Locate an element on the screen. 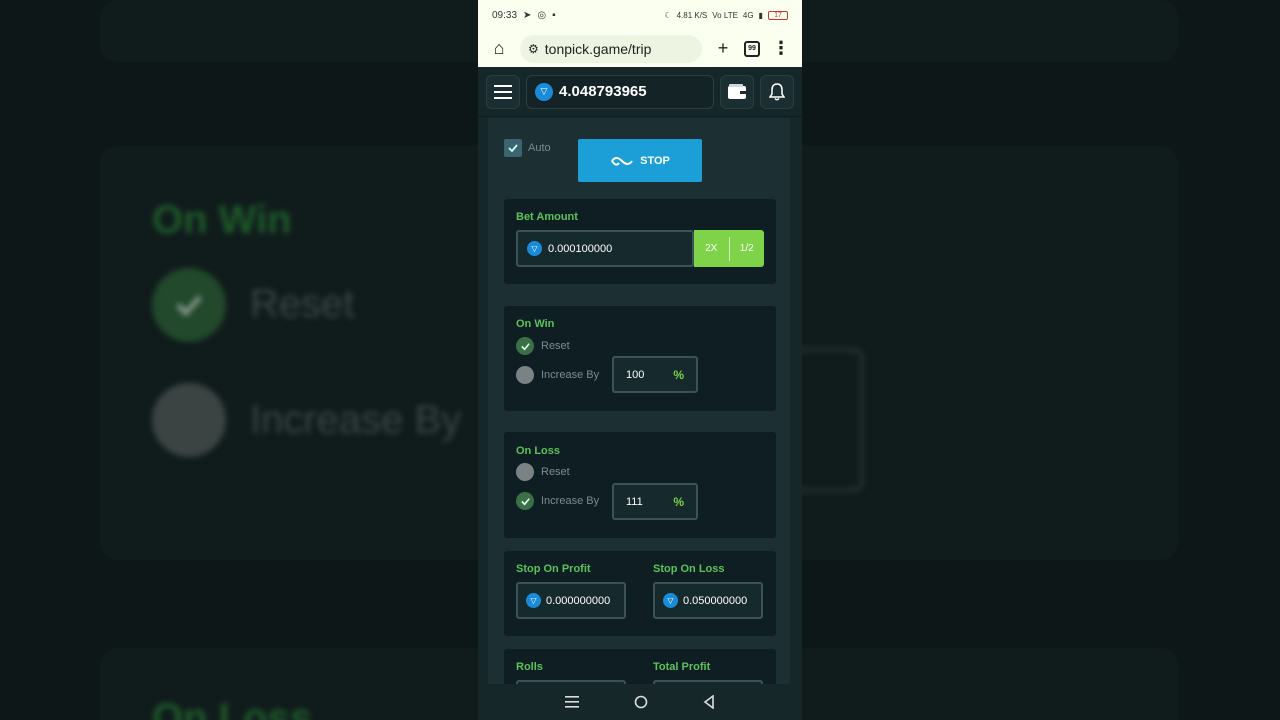  status-bar: 09:33 ➤ ◎ ▪ ☾ 4.81 K/S Vo LTE 4G ▮ 17 is located at coordinates (640, 15).